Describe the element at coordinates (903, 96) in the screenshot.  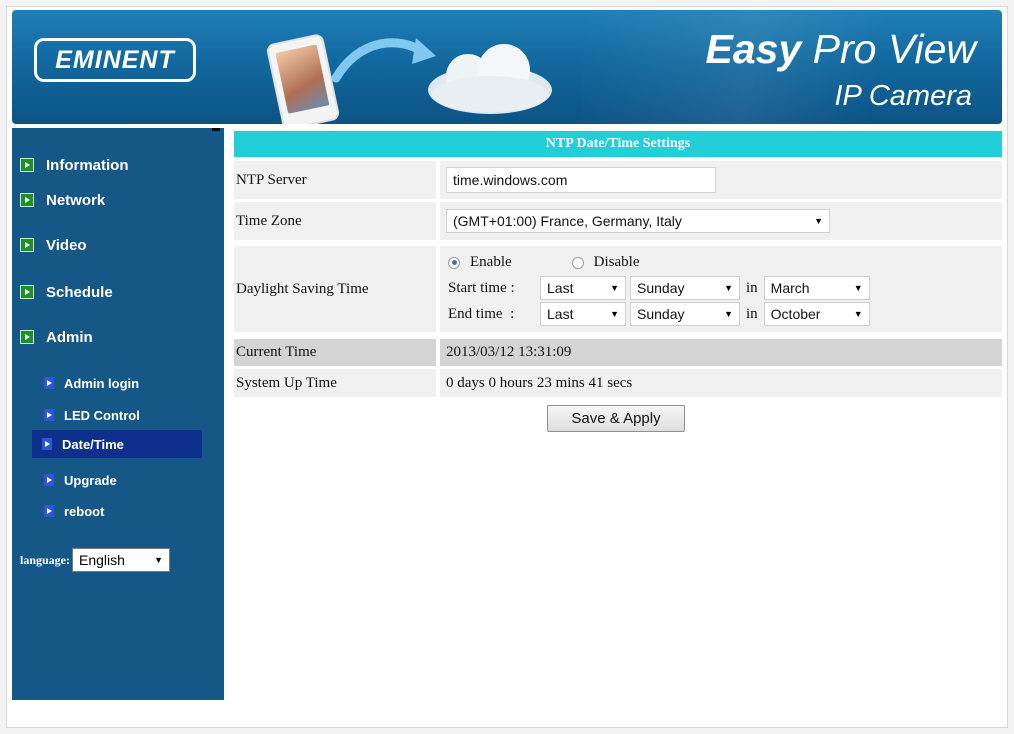
I see `brand-subtitle: IP Camera` at that location.